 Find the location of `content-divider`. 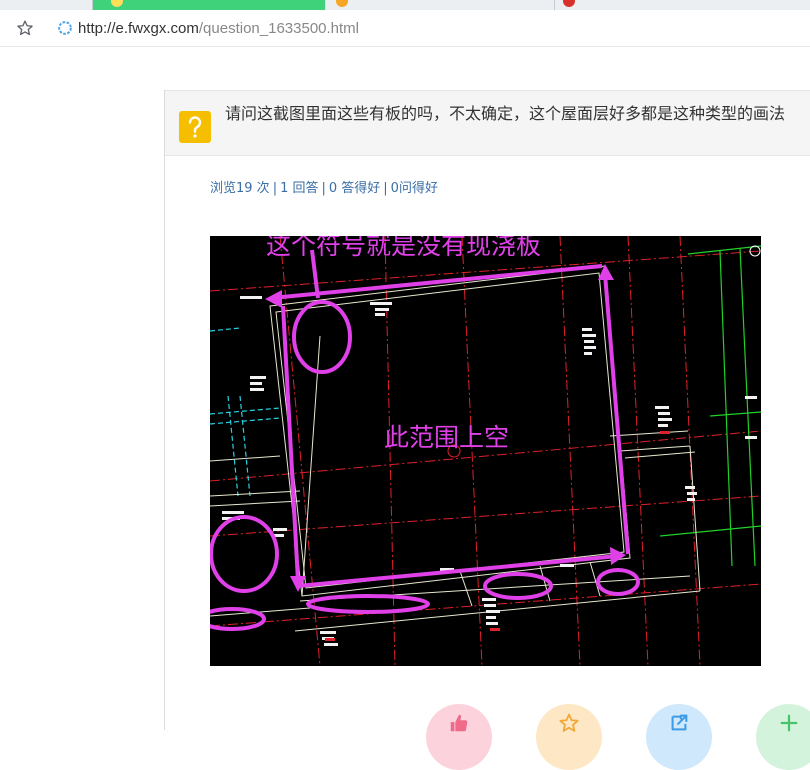

content-divider is located at coordinates (164, 410).